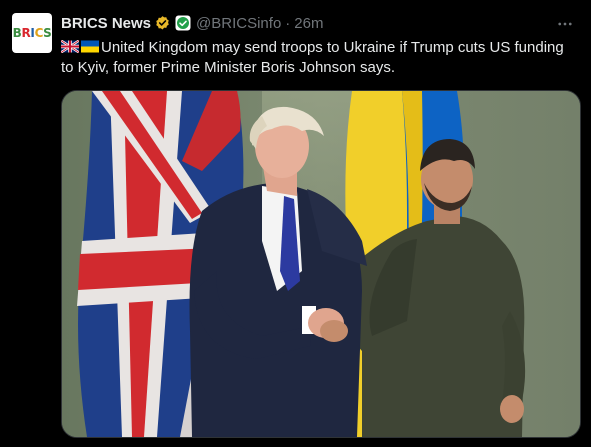 Image resolution: width=591 pixels, height=447 pixels. I want to click on tweet-header: BRICS News @BRICSinfo · 26m, so click(192, 23).